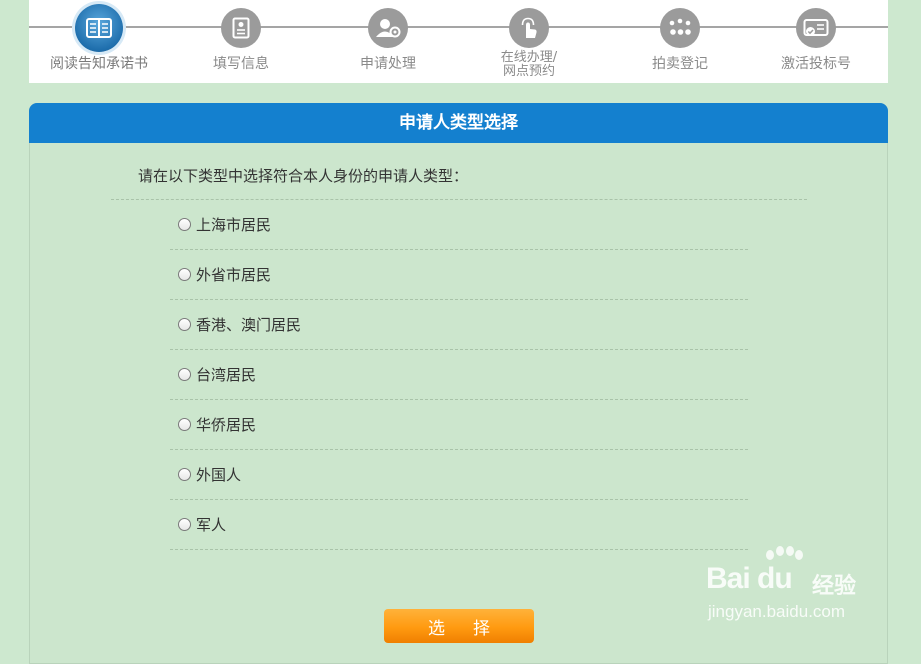 This screenshot has height=664, width=921. I want to click on form-icon, so click(241, 28).